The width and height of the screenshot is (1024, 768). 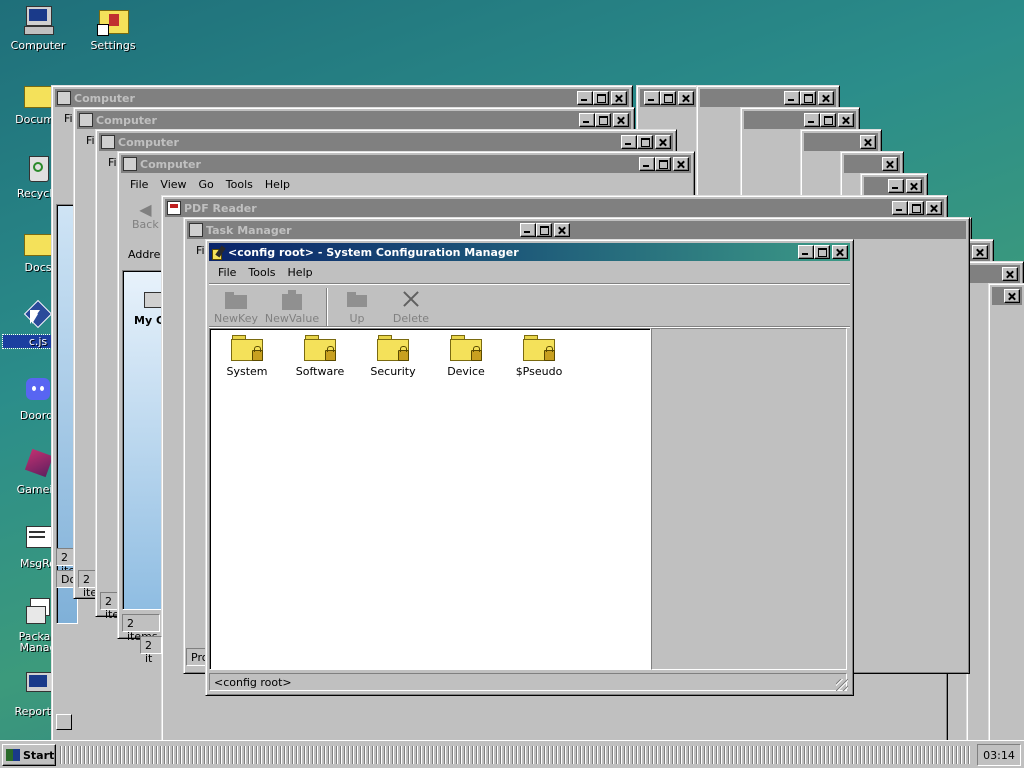 I want to click on new-value-button: NewValue, so click(x=292, y=306).